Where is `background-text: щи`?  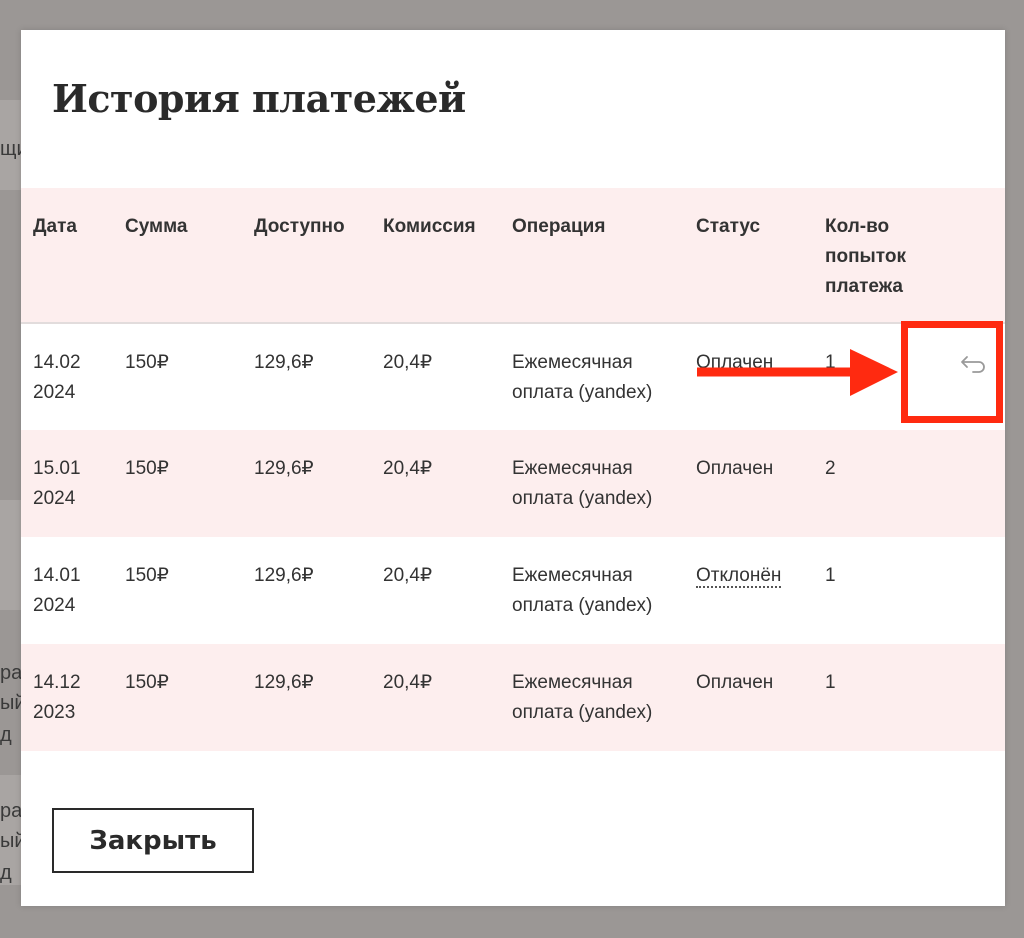 background-text: щи is located at coordinates (11, 149).